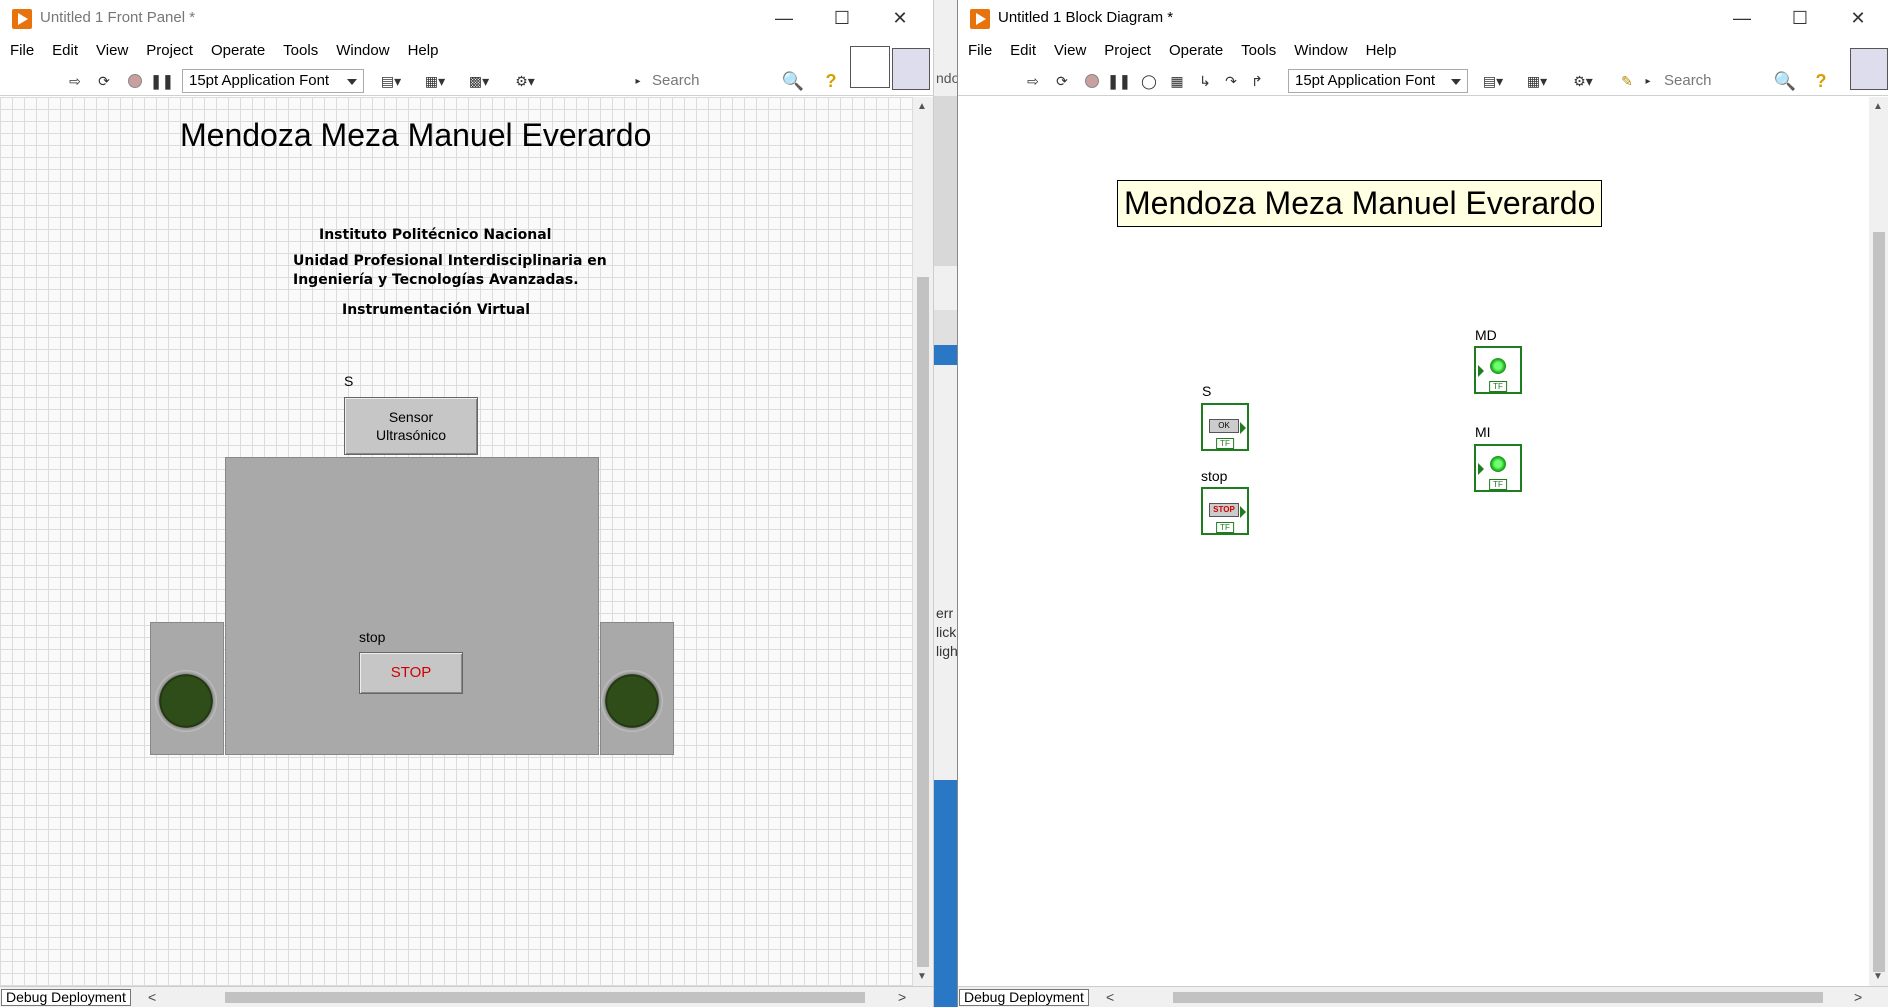 This screenshot has height=1007, width=1888. I want to click on block-diagram-vertical-scrollbar: ▲ ▼, so click(1878, 541).